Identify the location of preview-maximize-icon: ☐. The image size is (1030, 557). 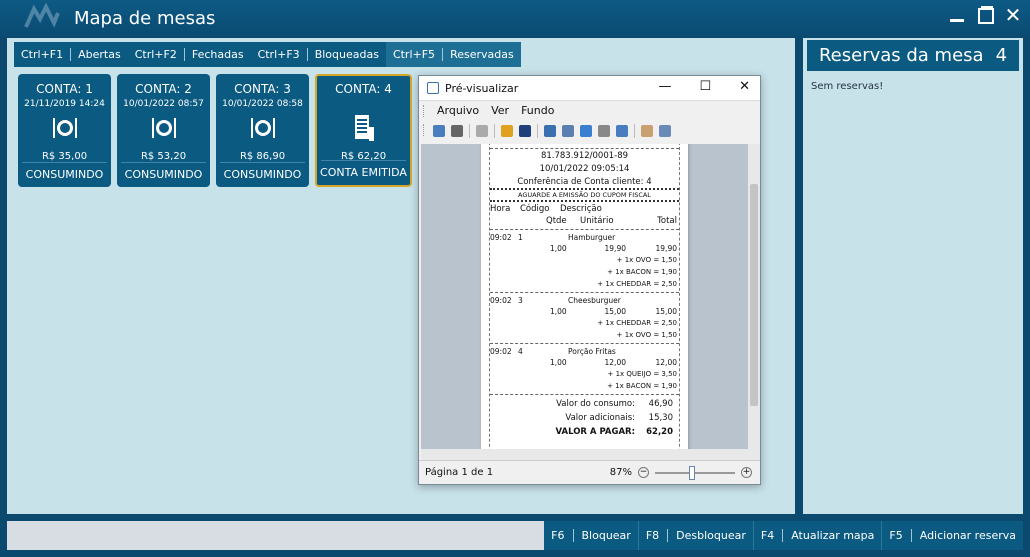
(705, 86).